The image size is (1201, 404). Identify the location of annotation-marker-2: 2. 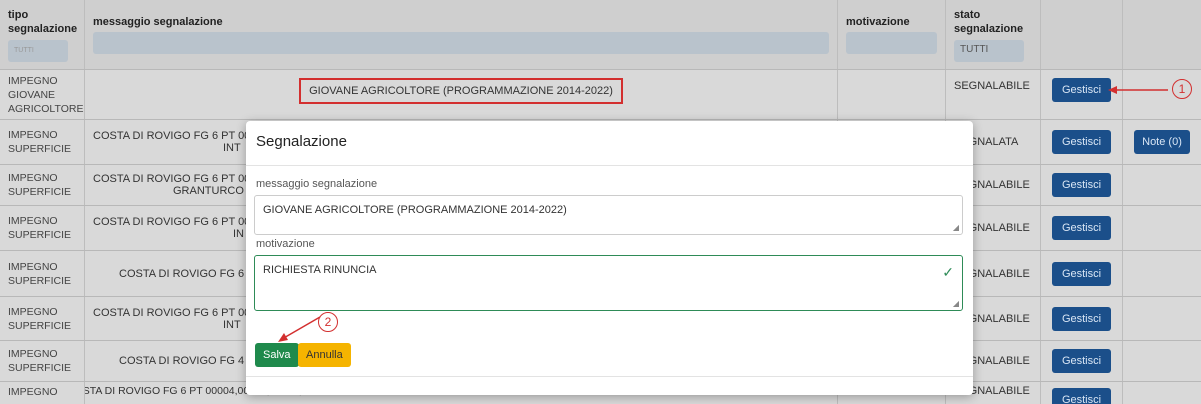
(328, 322).